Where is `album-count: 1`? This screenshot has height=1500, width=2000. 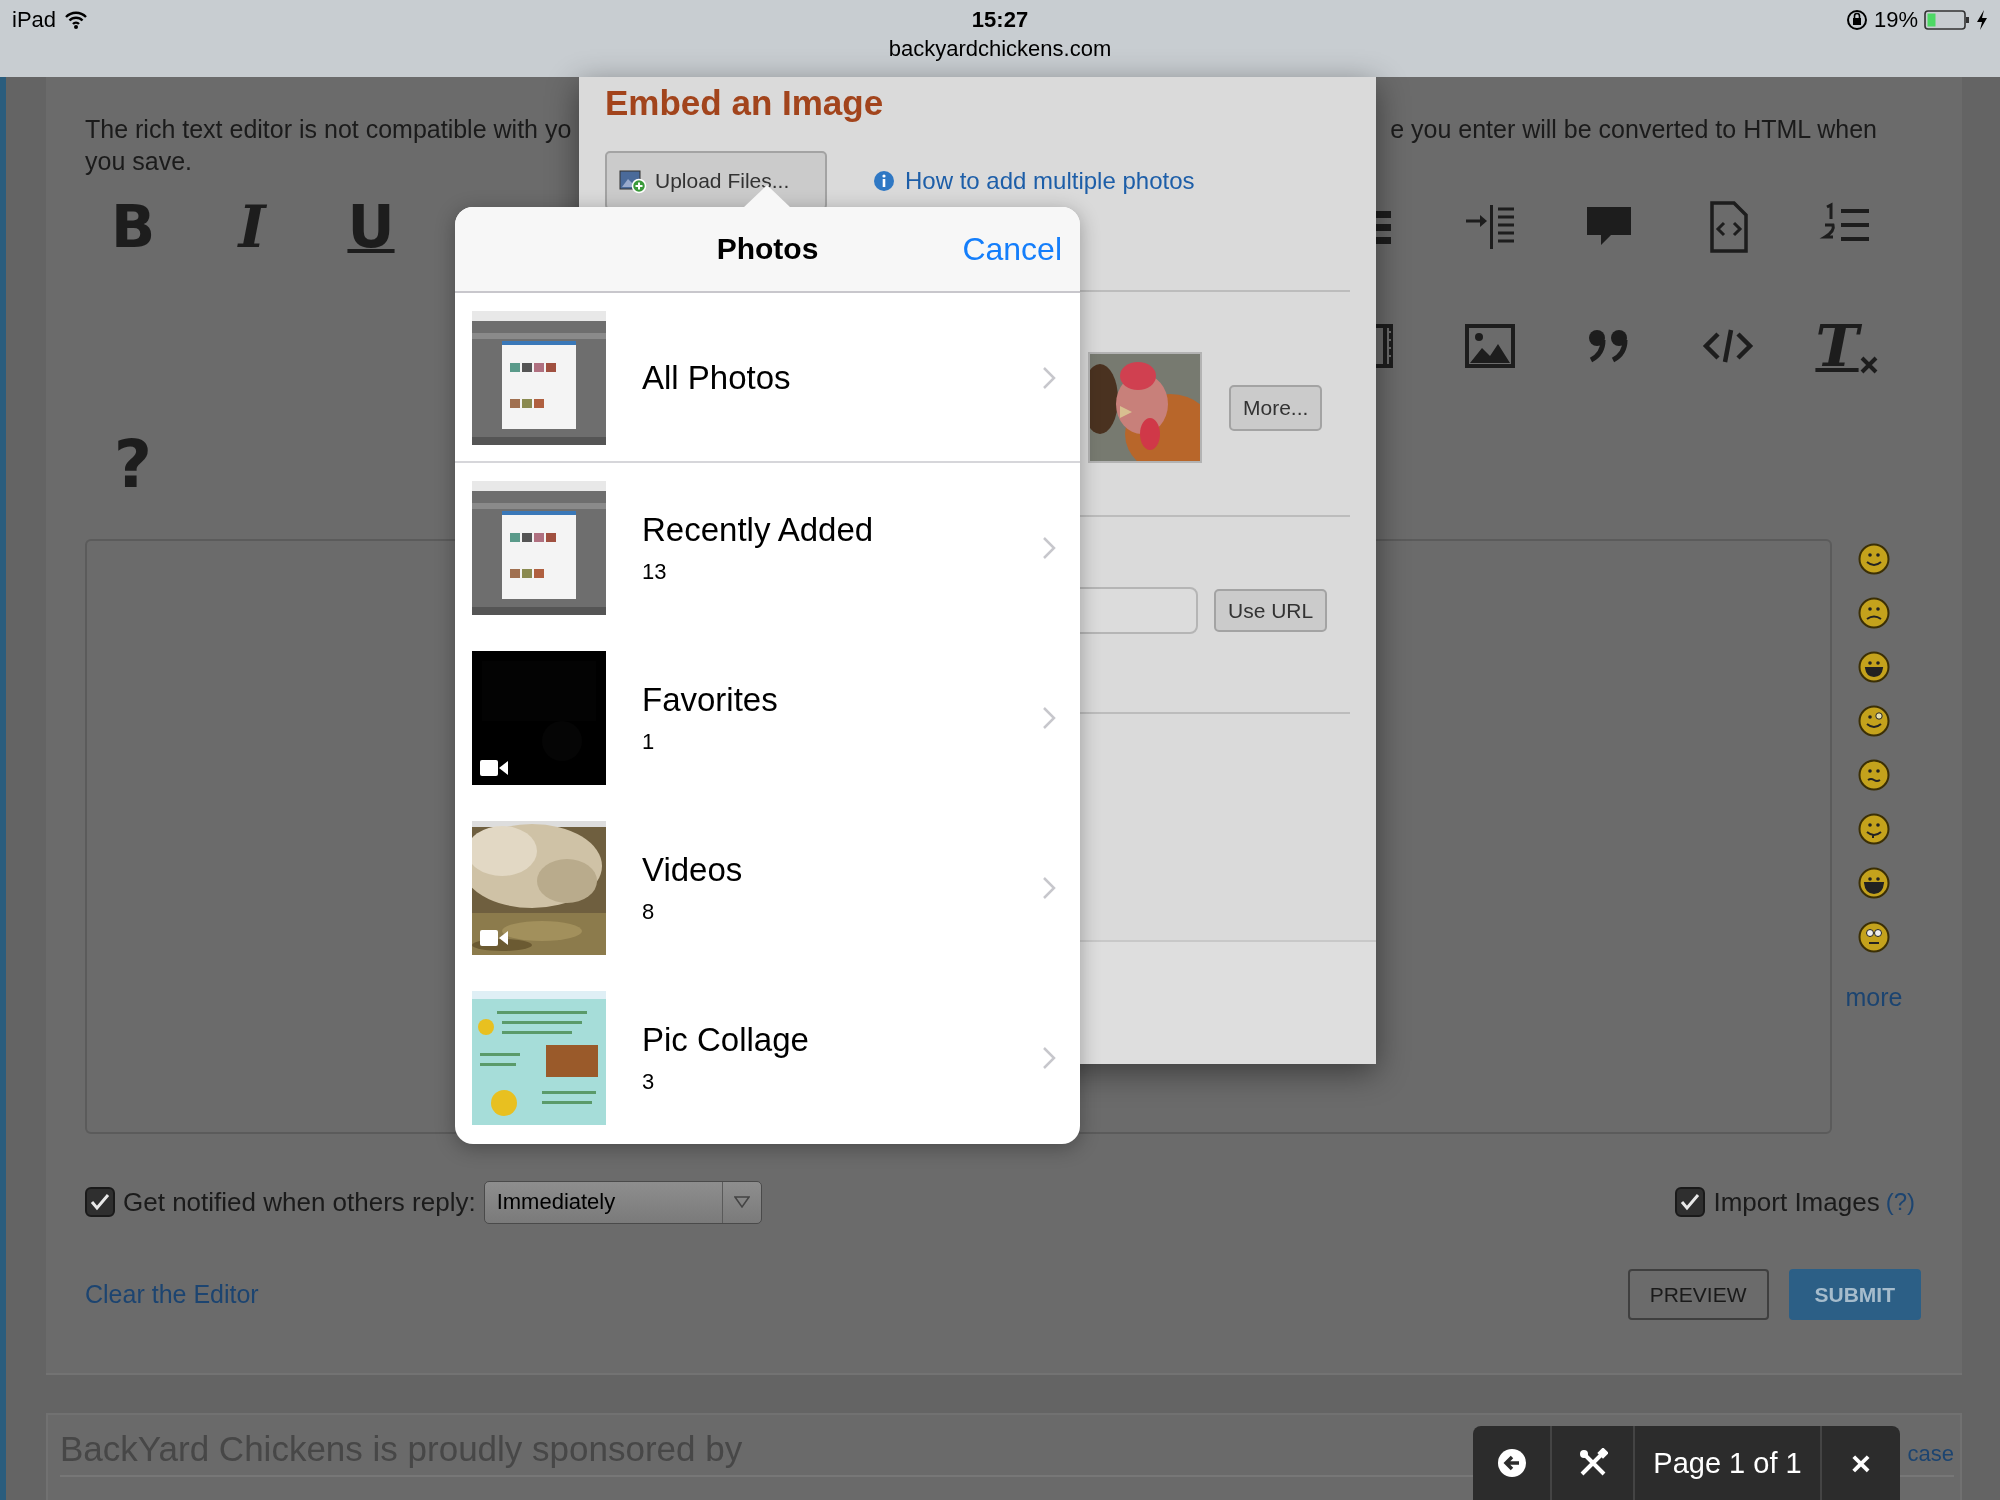 album-count: 1 is located at coordinates (649, 742).